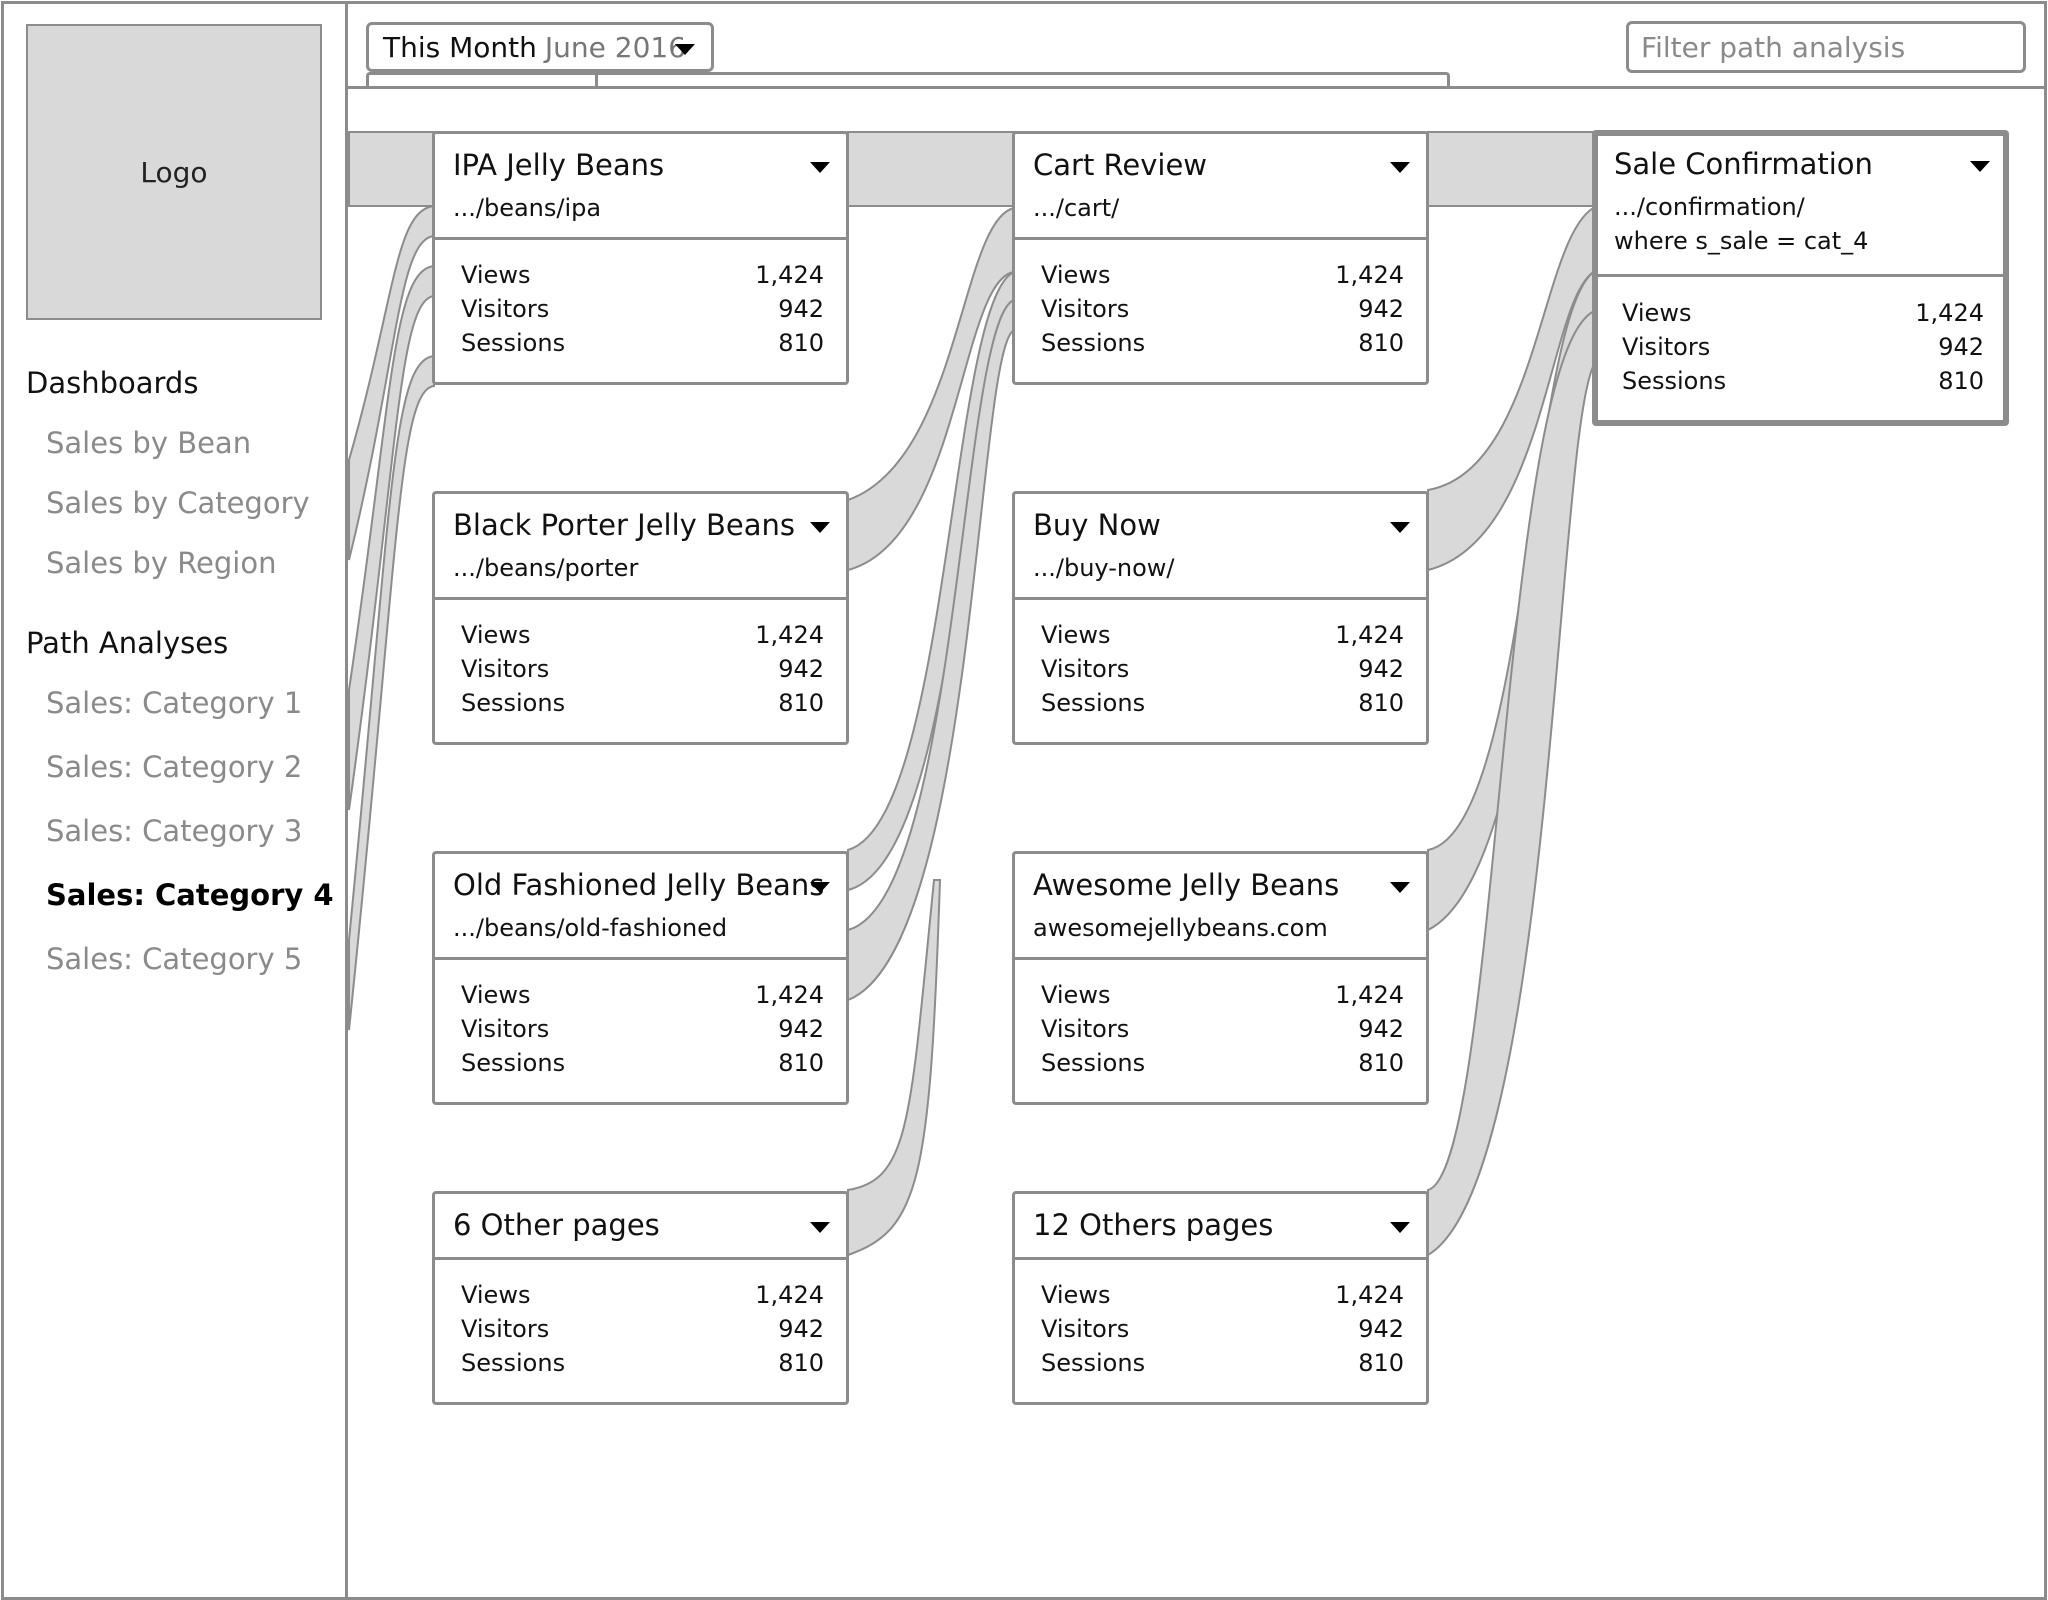 The width and height of the screenshot is (2048, 1600). Describe the element at coordinates (1826, 47) in the screenshot. I see `filter-path-analysis-input` at that location.